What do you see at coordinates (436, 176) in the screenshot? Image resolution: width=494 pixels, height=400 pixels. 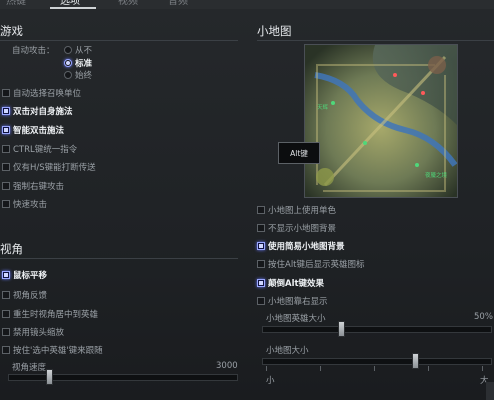 I see `minimap-label-dire: 夜魇之境` at bounding box center [436, 176].